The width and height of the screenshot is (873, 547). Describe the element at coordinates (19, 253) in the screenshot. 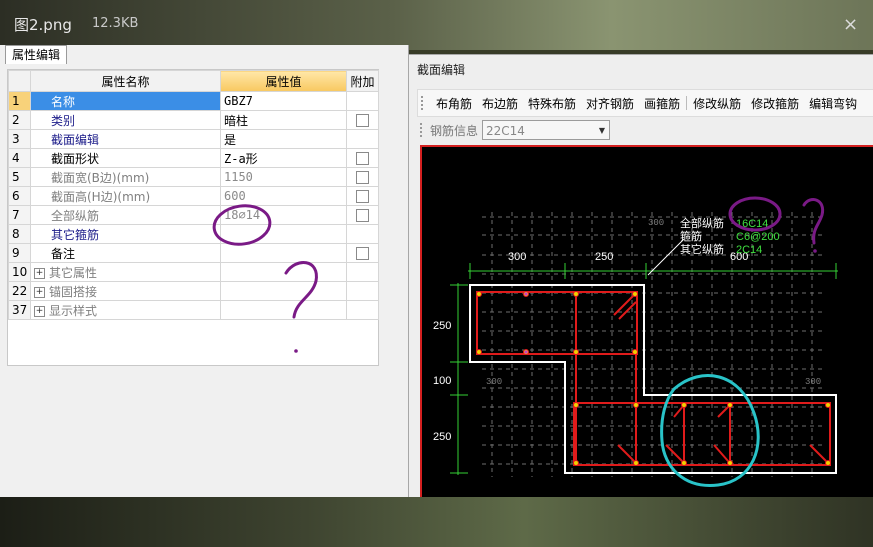

I see `row-number: 9` at that location.